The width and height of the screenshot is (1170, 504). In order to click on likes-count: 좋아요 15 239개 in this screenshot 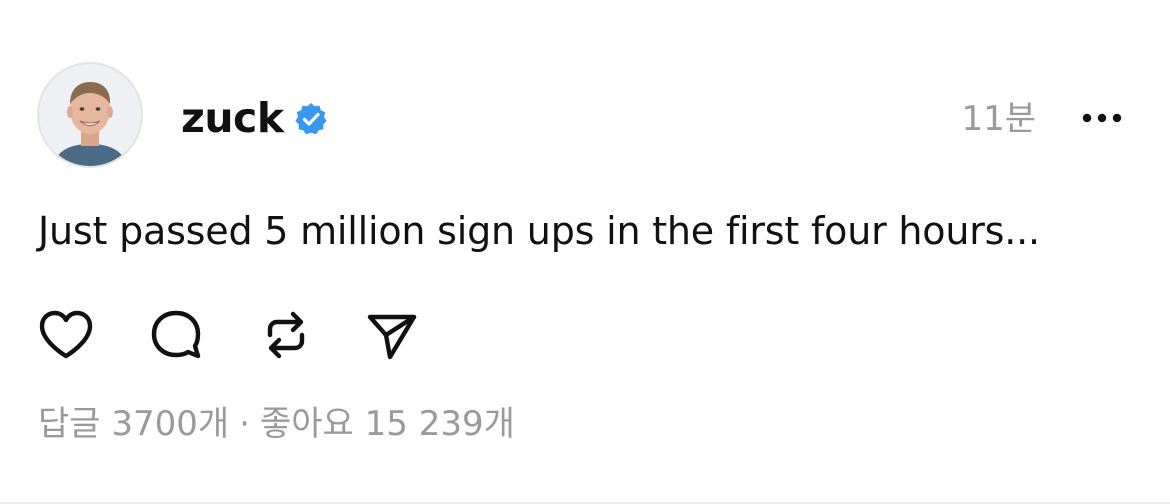, I will do `click(387, 424)`.